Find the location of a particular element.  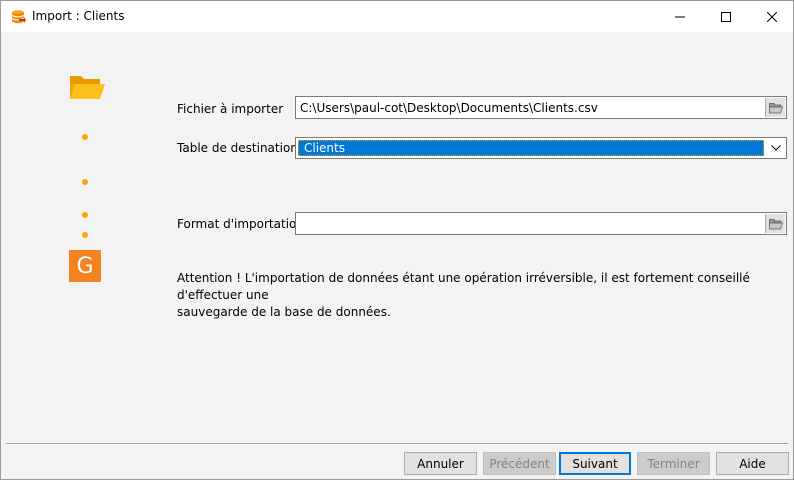

maximize-button is located at coordinates (726, 16).